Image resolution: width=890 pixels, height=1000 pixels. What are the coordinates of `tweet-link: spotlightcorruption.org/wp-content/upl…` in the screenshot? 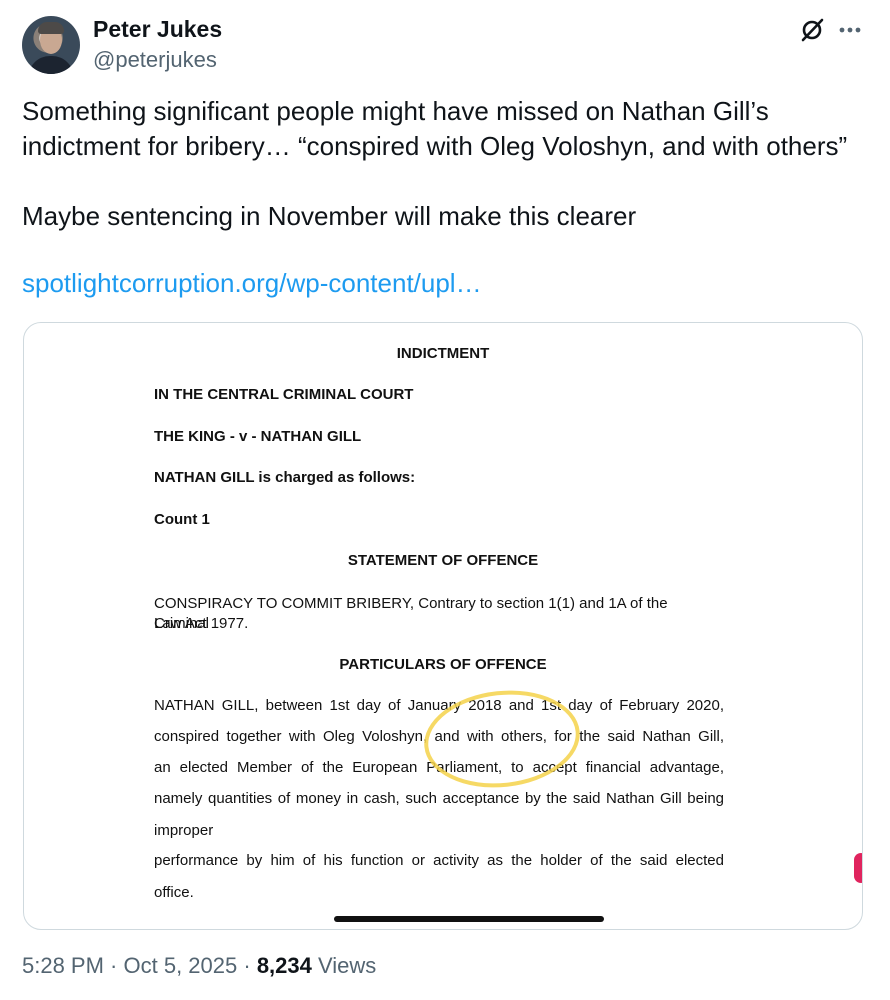 It's located at (252, 283).